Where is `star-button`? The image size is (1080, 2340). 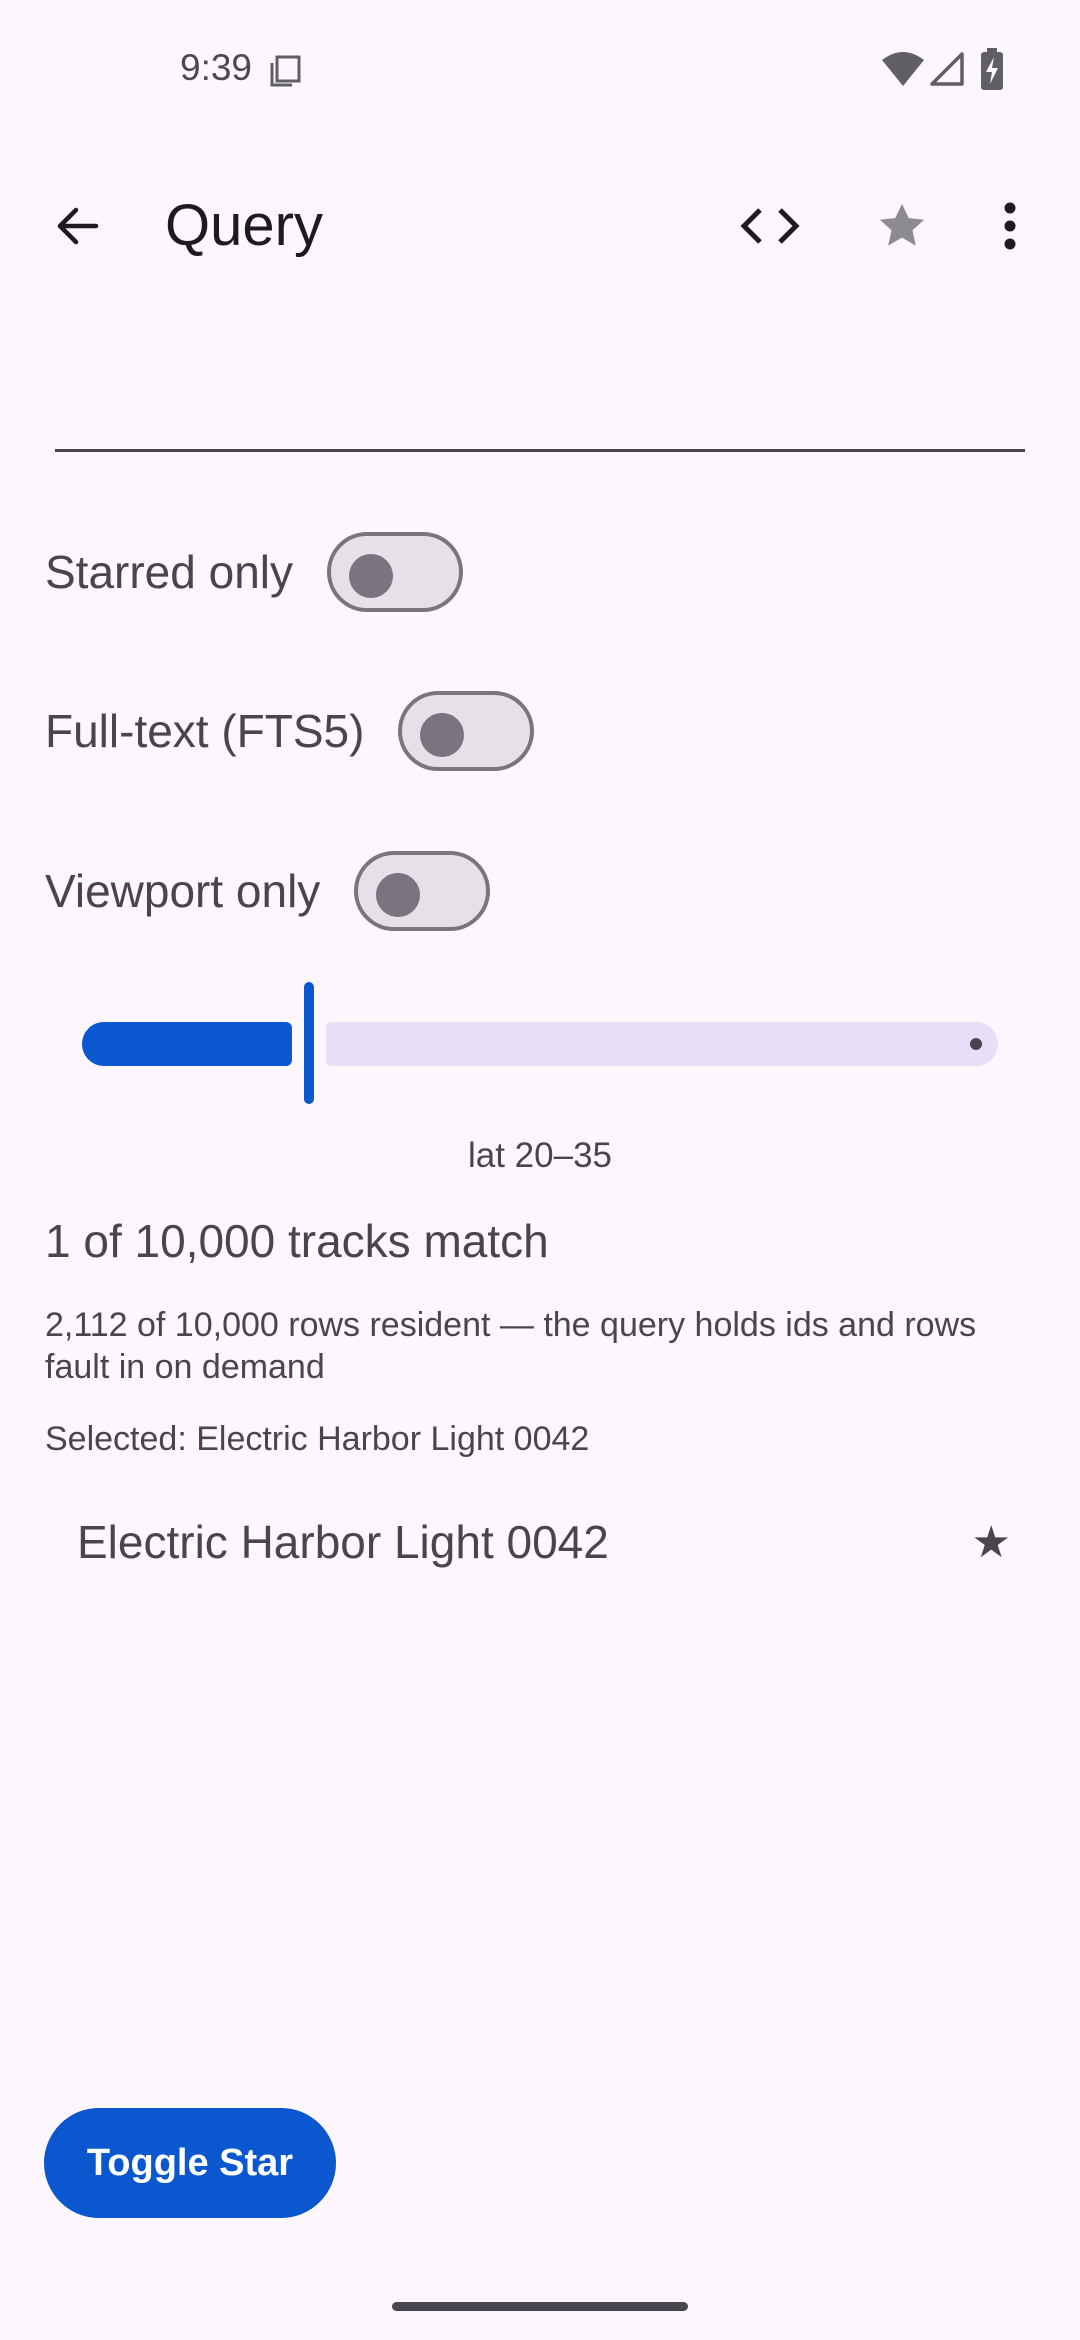
star-button is located at coordinates (902, 226).